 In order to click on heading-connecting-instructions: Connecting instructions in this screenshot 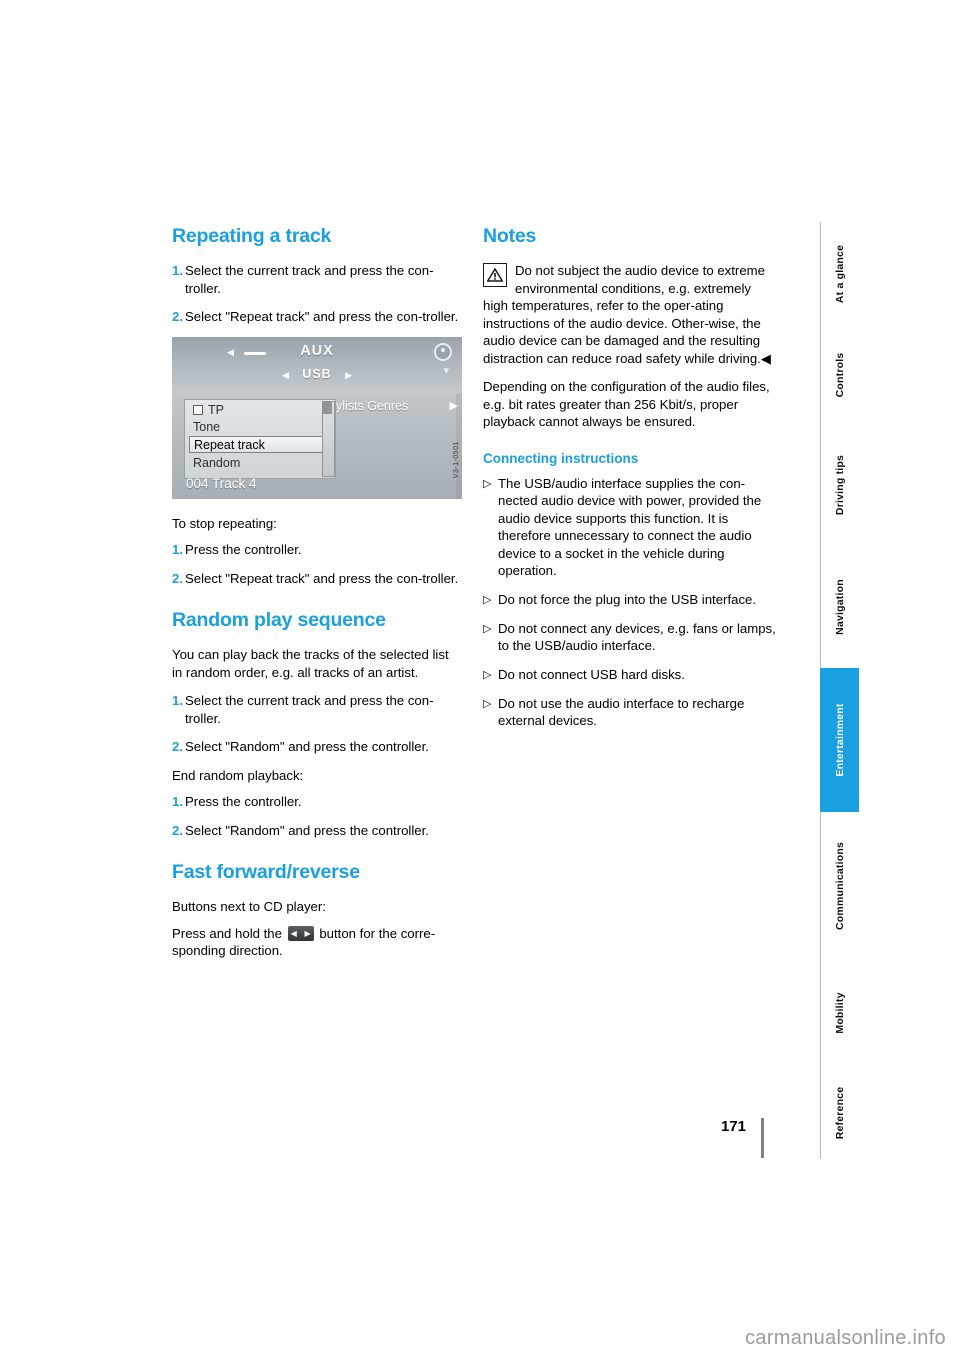, I will do `click(561, 458)`.